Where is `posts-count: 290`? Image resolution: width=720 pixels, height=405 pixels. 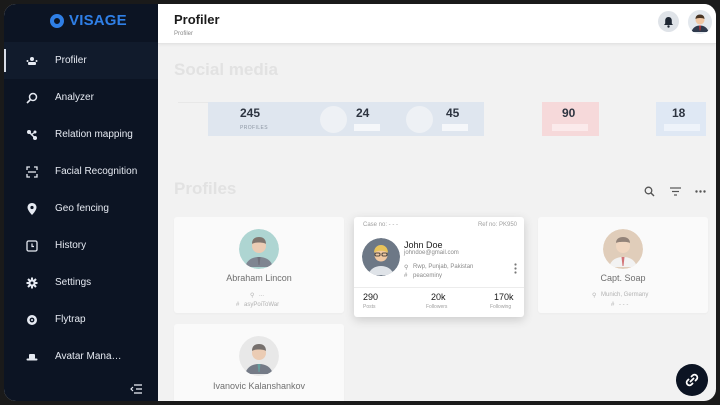
posts-count: 290 is located at coordinates (371, 297).